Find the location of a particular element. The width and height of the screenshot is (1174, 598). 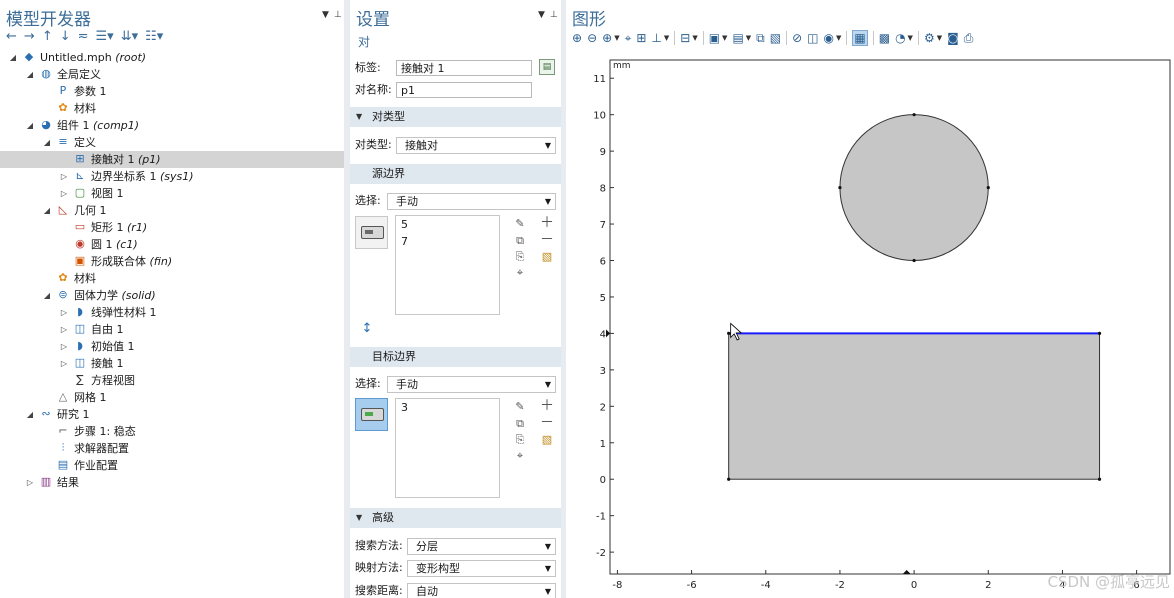

tree-node: ▷ ◗ 线弹性材料 1 is located at coordinates (173, 312).